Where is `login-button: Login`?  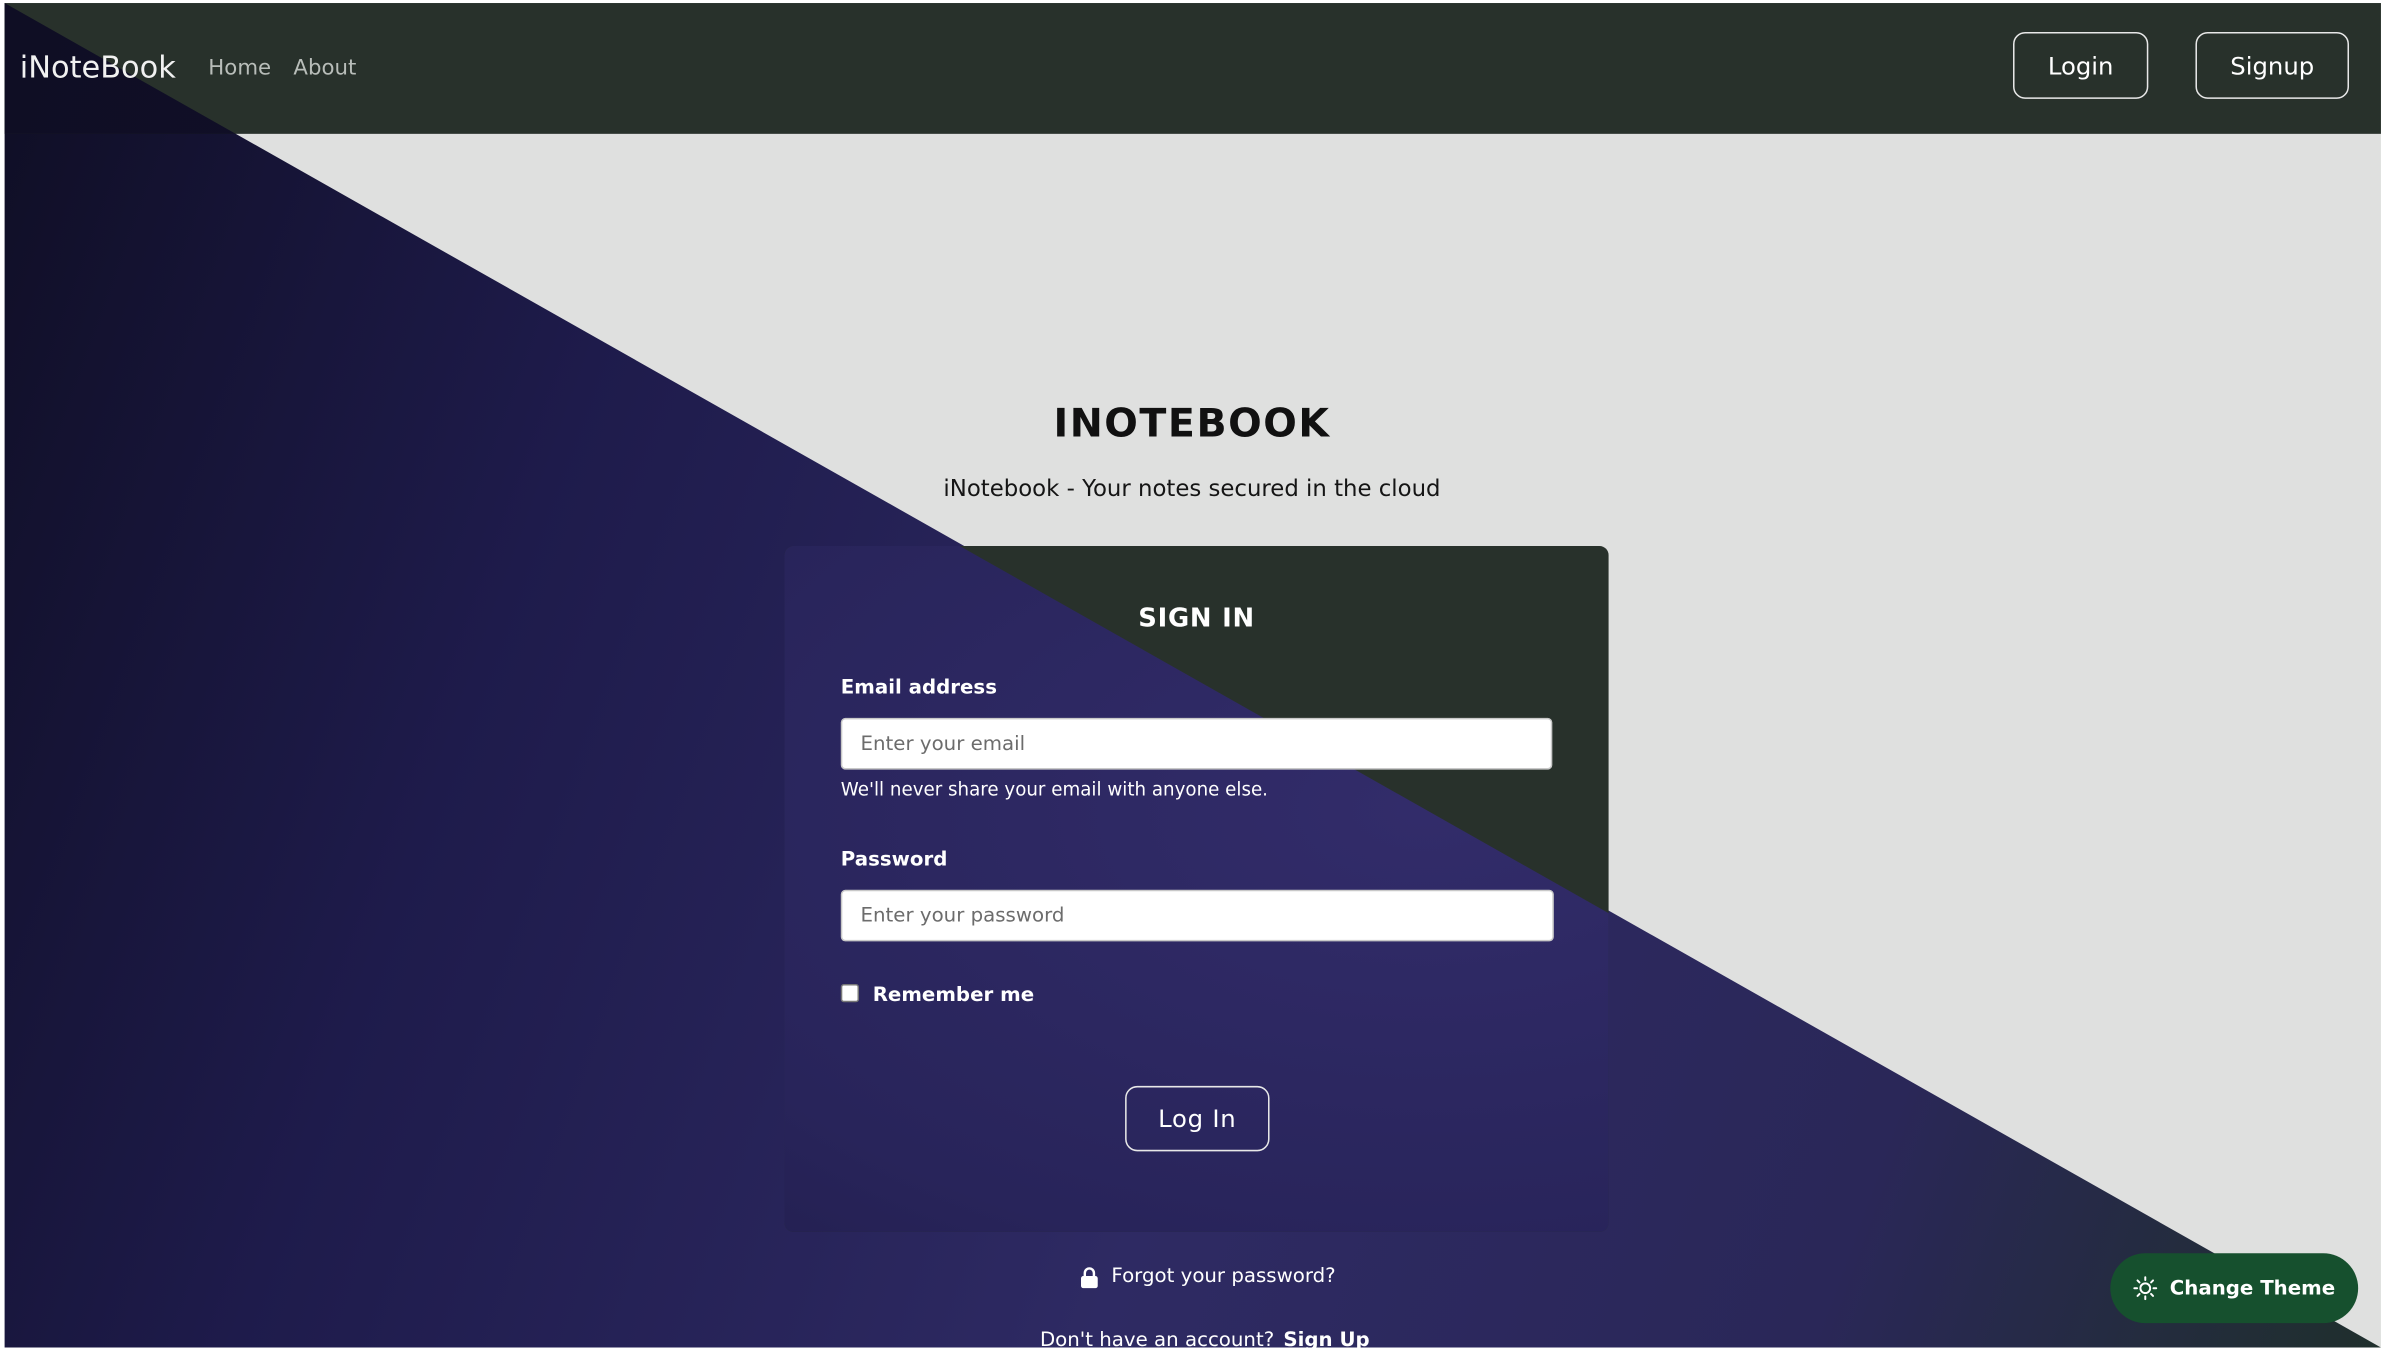 login-button: Login is located at coordinates (2081, 65).